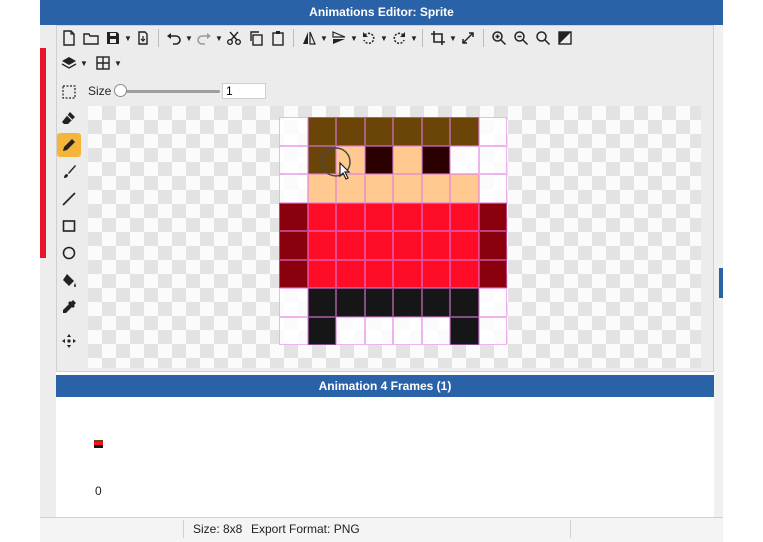 The width and height of the screenshot is (763, 542). What do you see at coordinates (69, 92) in the screenshot?
I see `selection-icon` at bounding box center [69, 92].